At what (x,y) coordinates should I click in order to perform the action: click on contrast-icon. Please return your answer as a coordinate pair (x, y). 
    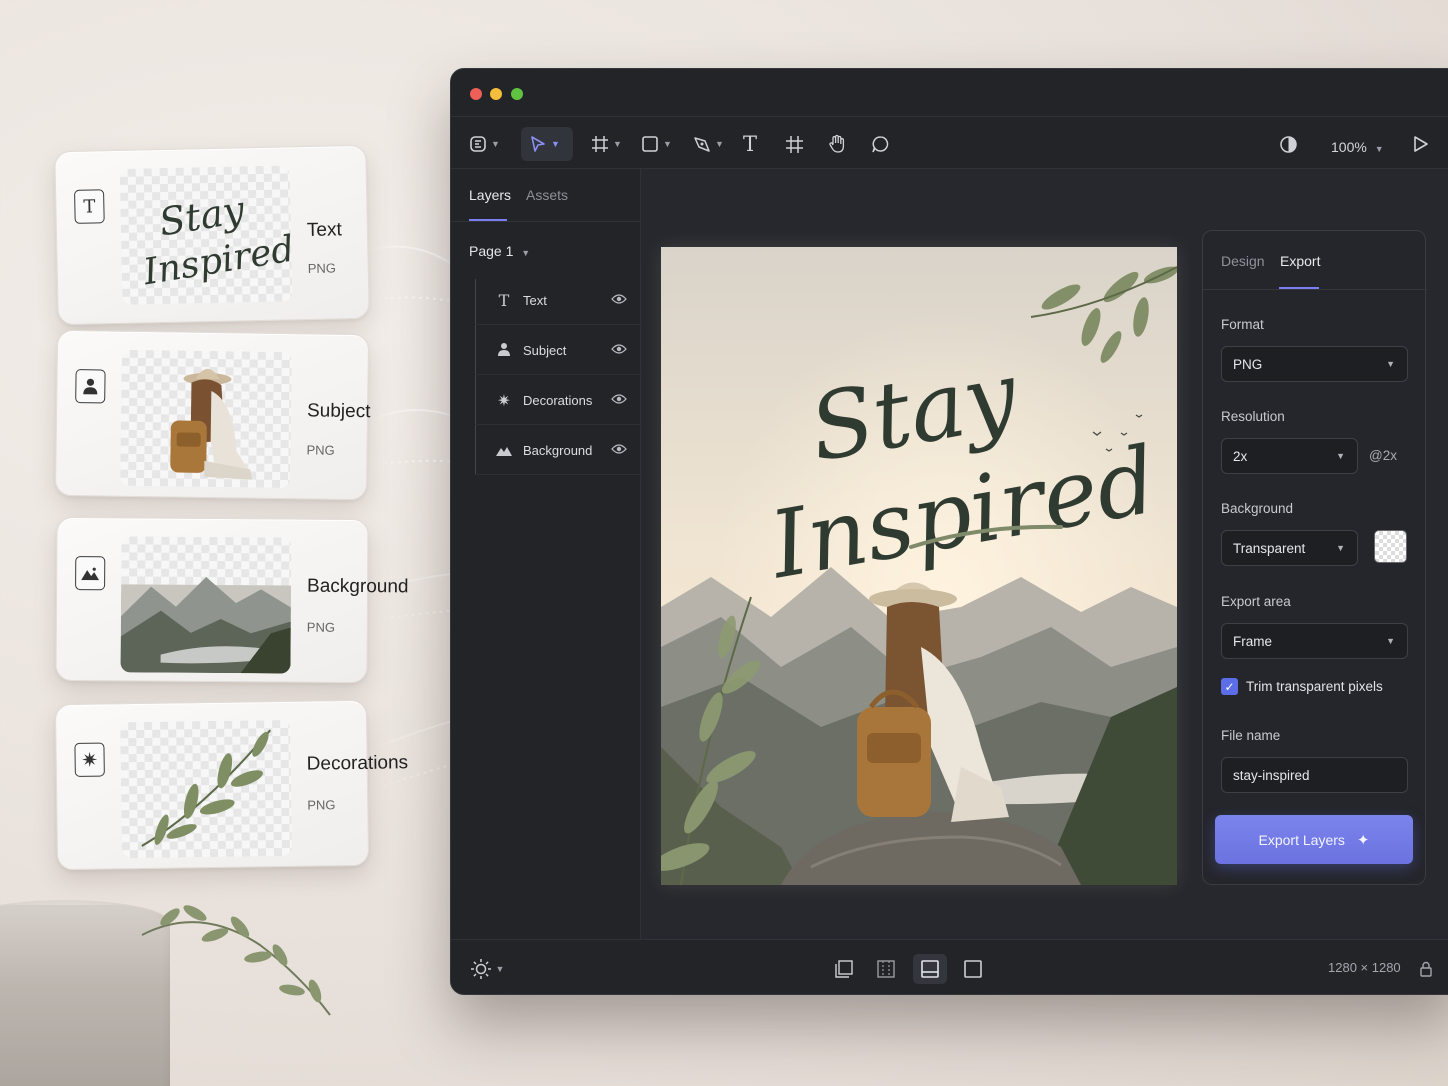
    Looking at the image, I should click on (1288, 144).